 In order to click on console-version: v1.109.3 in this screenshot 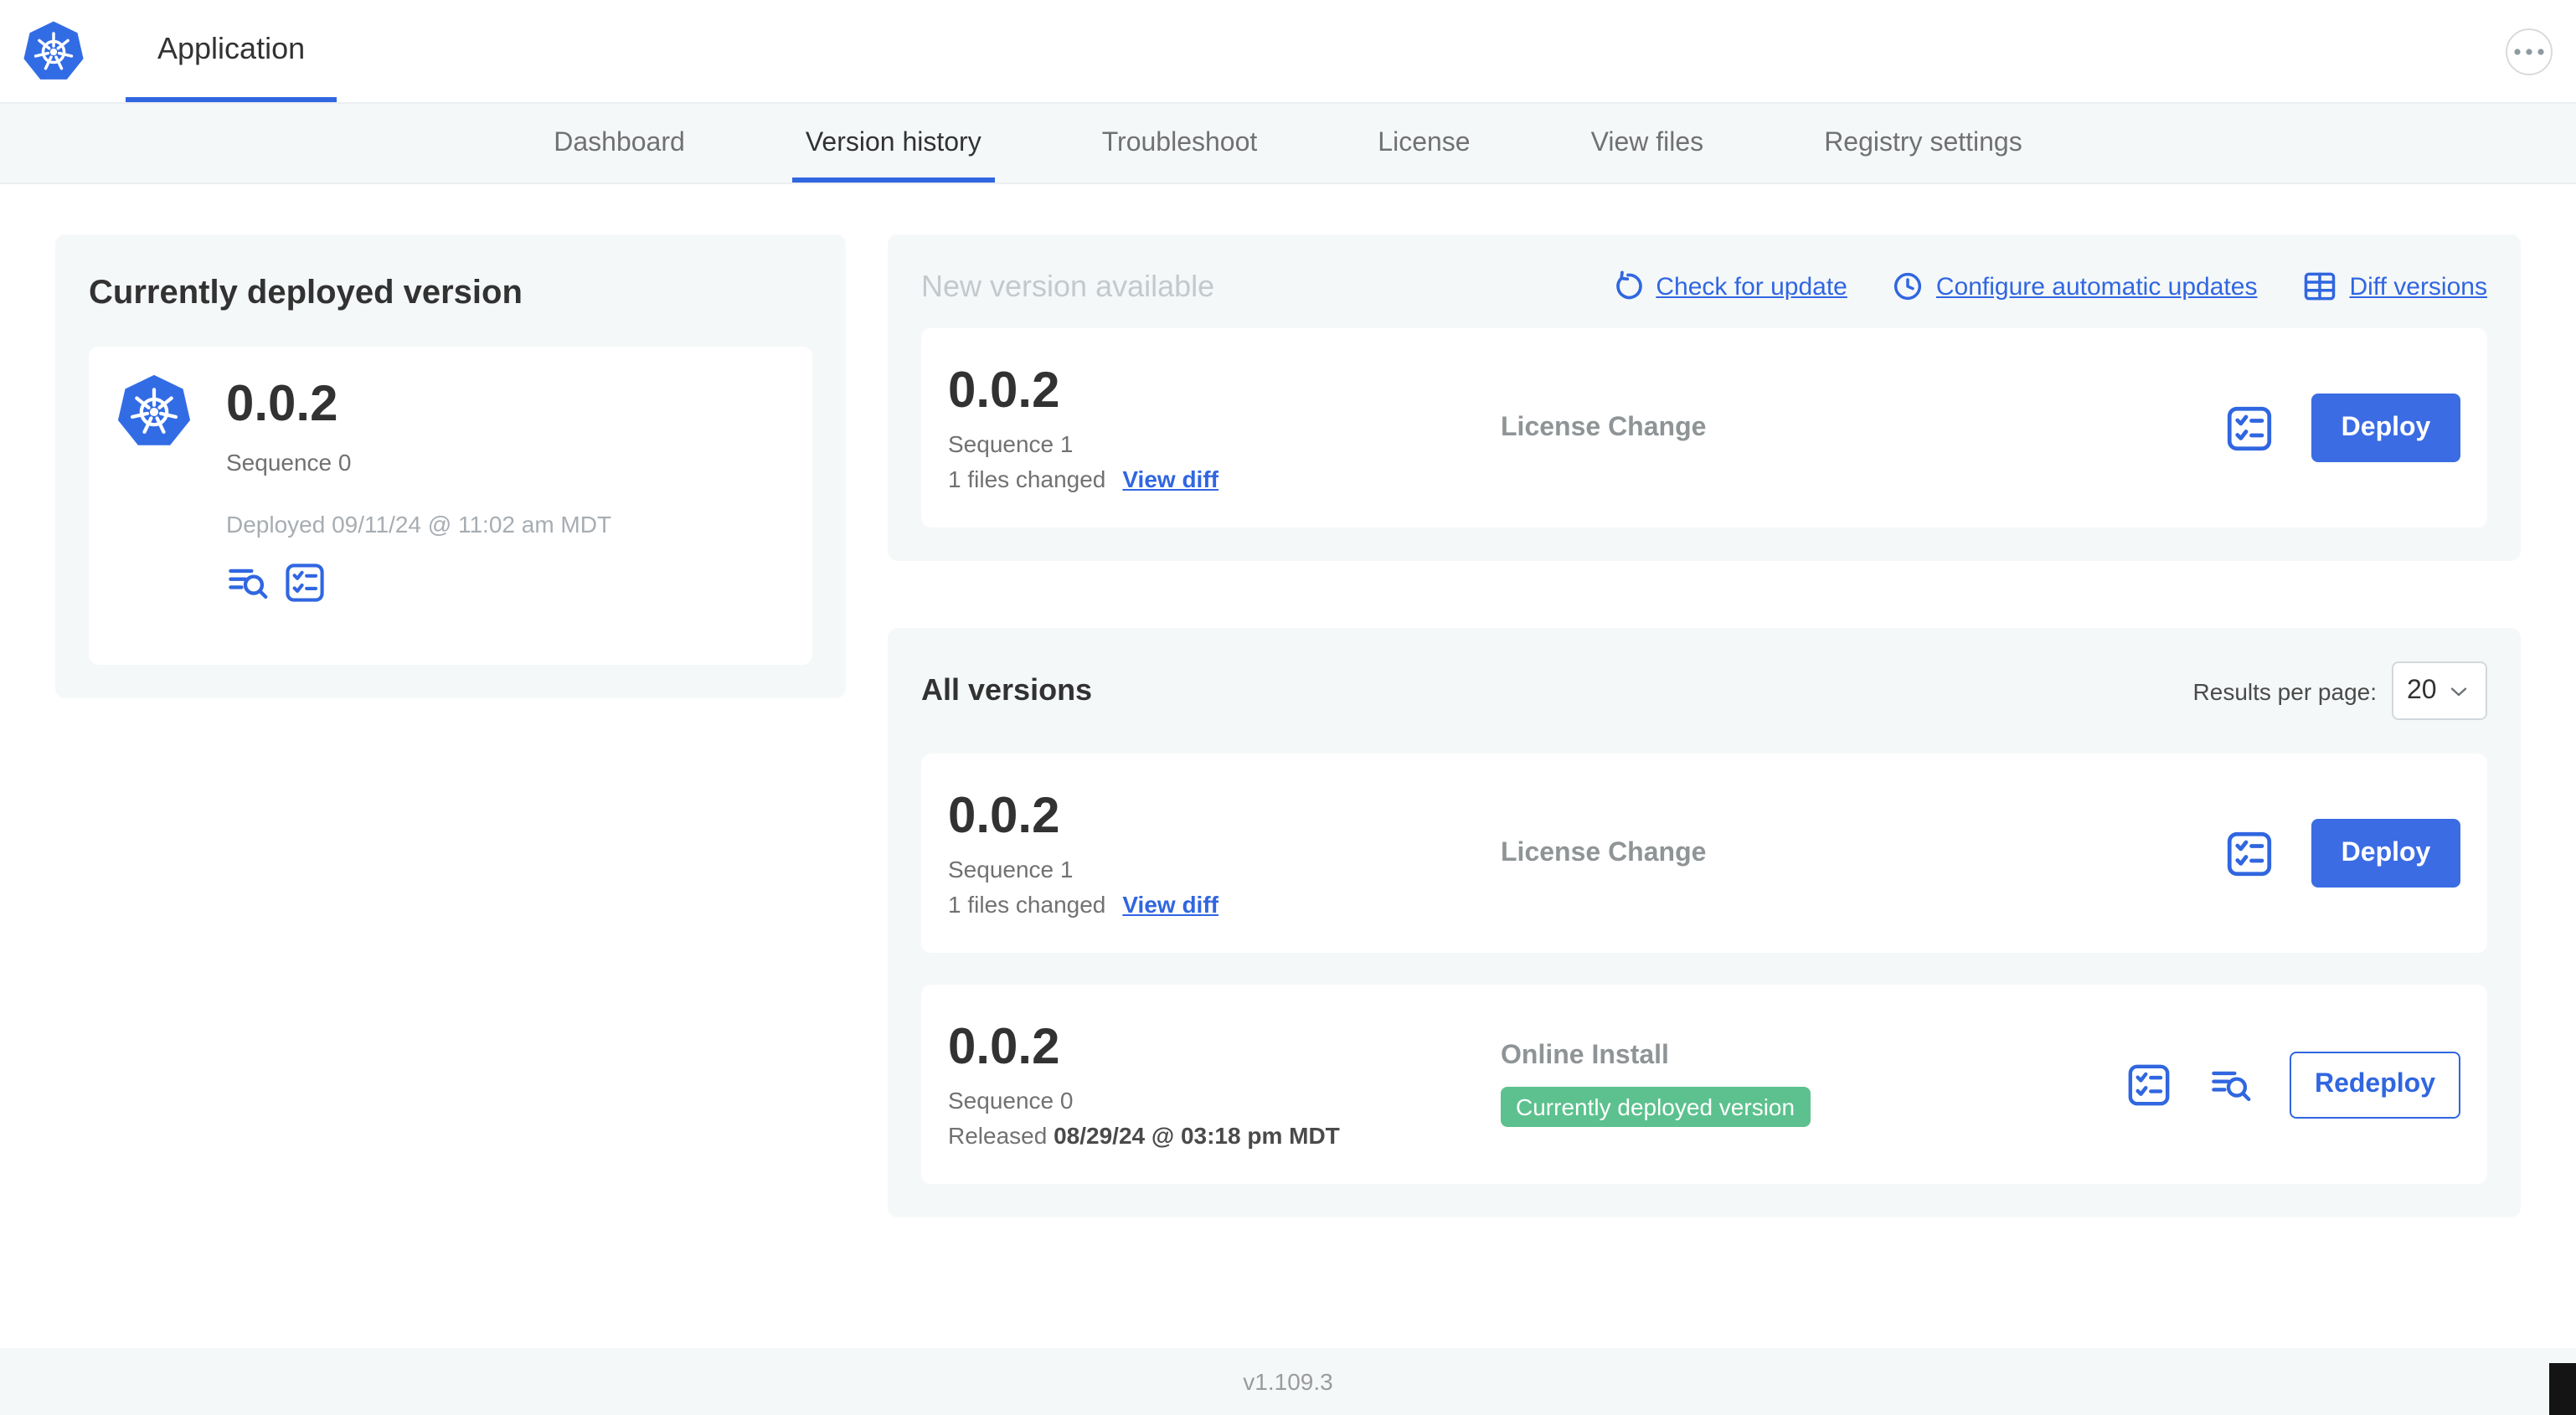, I will do `click(1288, 1381)`.